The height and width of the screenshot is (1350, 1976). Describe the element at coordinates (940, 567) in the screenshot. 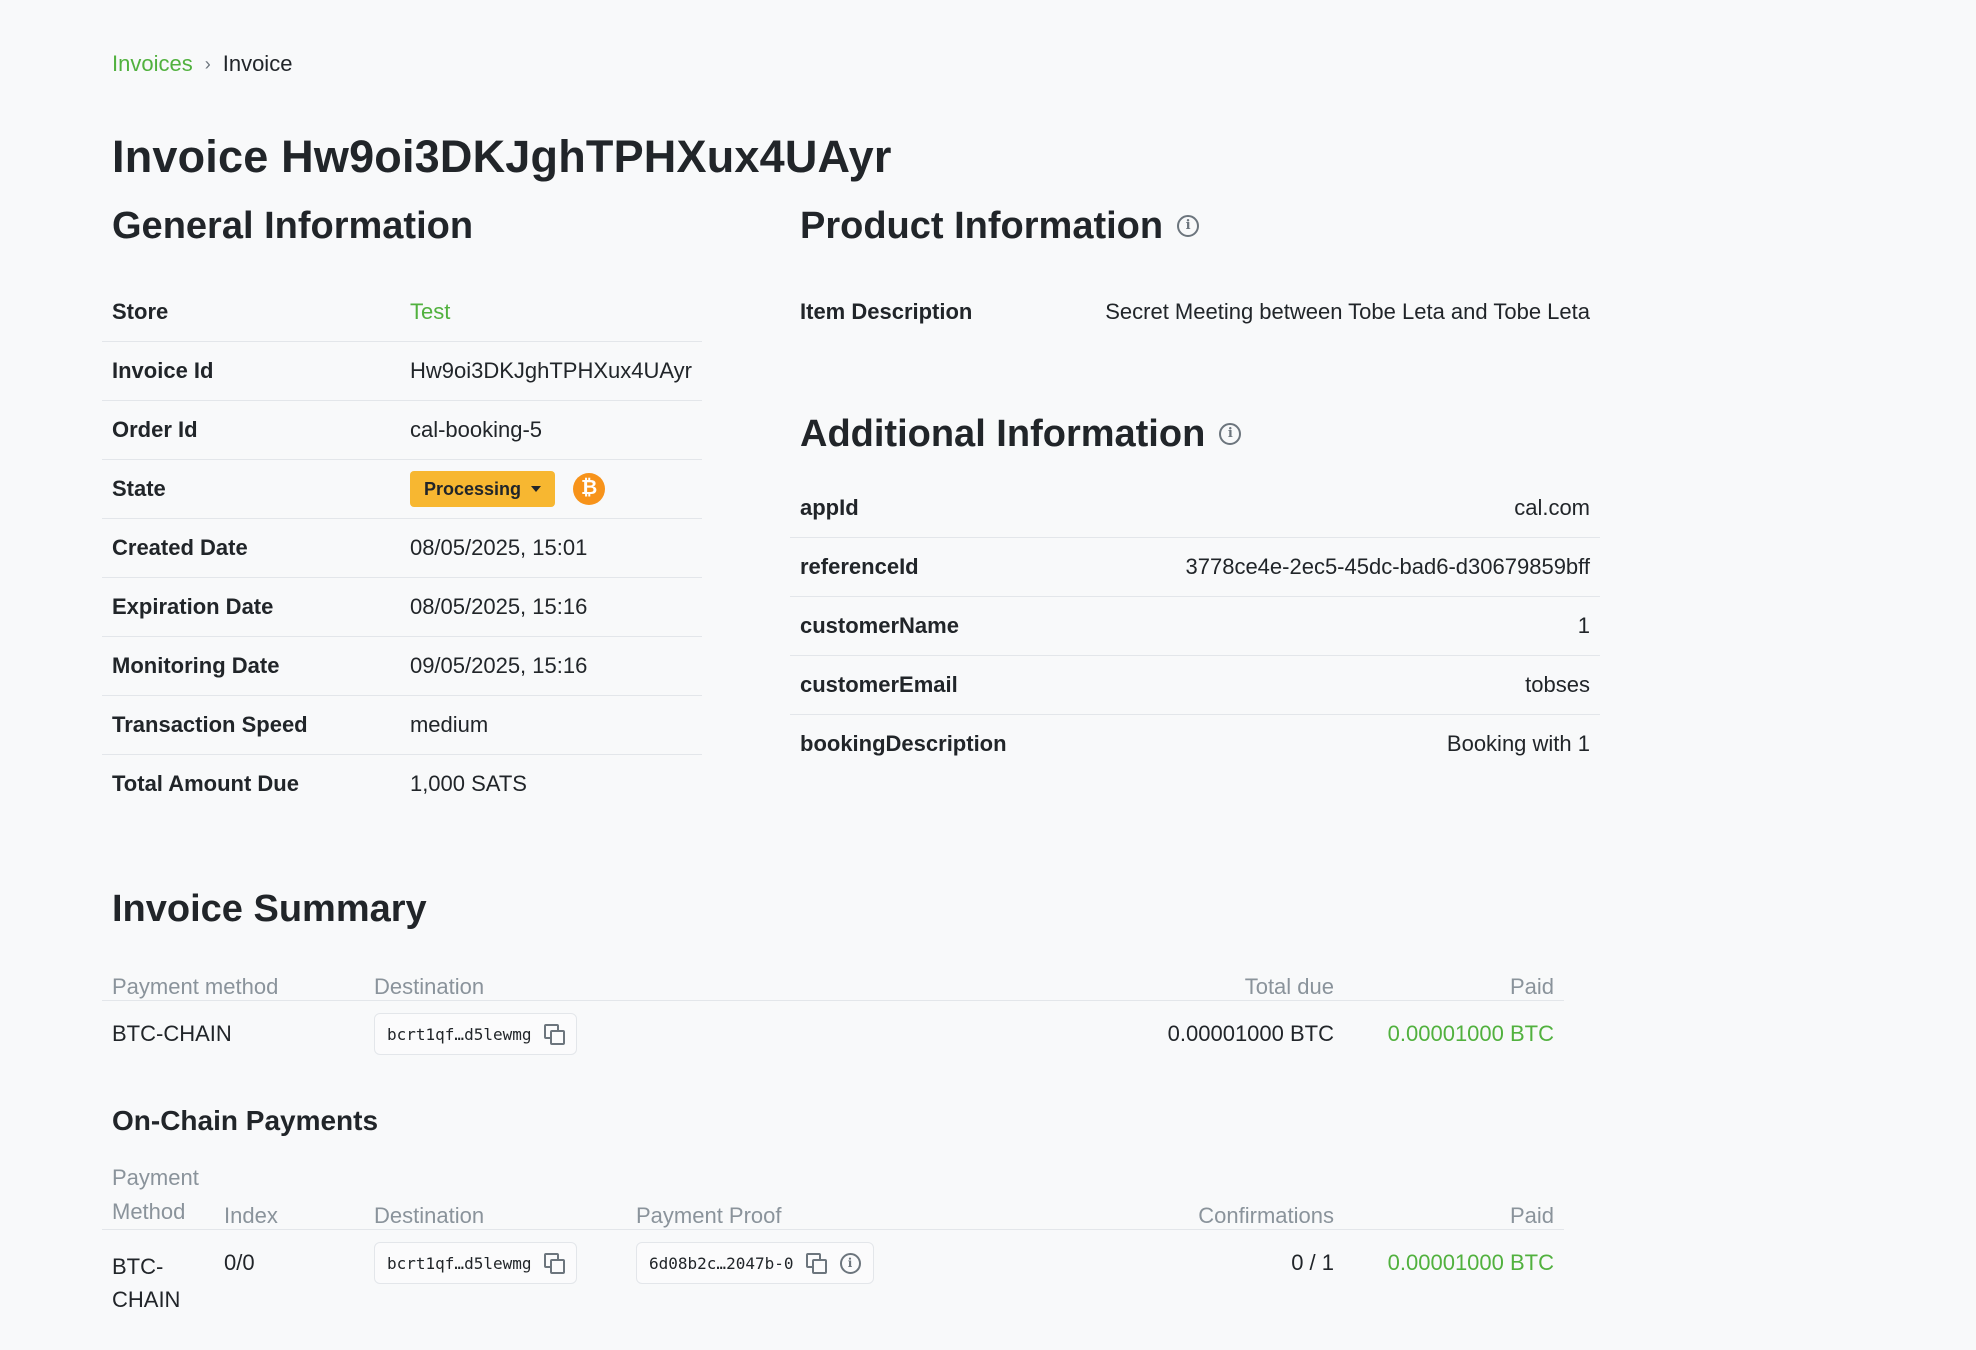

I see `row-label: referenceId` at that location.